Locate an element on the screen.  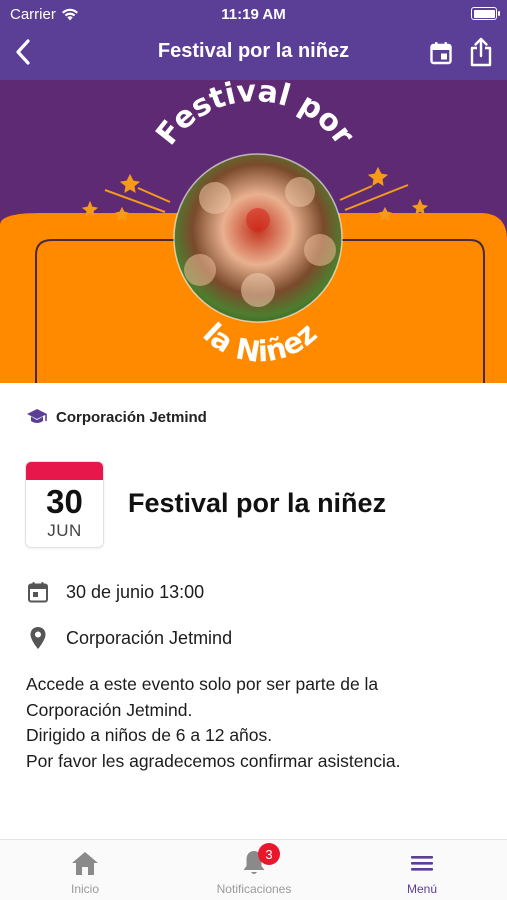
date-month: JUN is located at coordinates (64, 530).